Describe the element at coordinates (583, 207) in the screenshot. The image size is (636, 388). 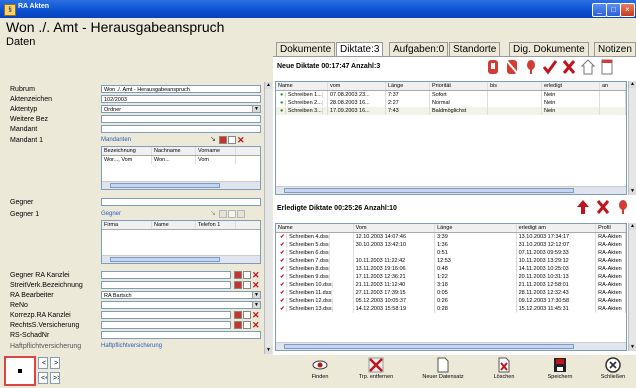
I see `arrow-up-icon` at that location.